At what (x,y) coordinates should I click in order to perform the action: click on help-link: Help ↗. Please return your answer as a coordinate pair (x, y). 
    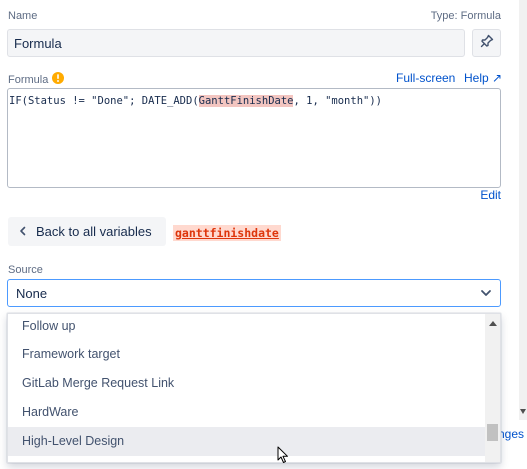
    Looking at the image, I should click on (483, 78).